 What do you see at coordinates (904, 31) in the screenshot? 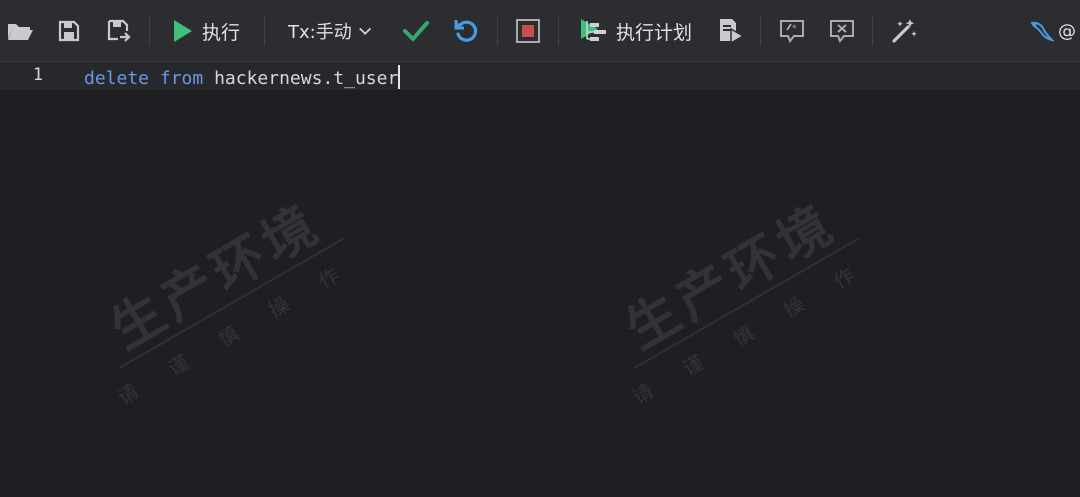
I see `format-magic-wand-icon` at bounding box center [904, 31].